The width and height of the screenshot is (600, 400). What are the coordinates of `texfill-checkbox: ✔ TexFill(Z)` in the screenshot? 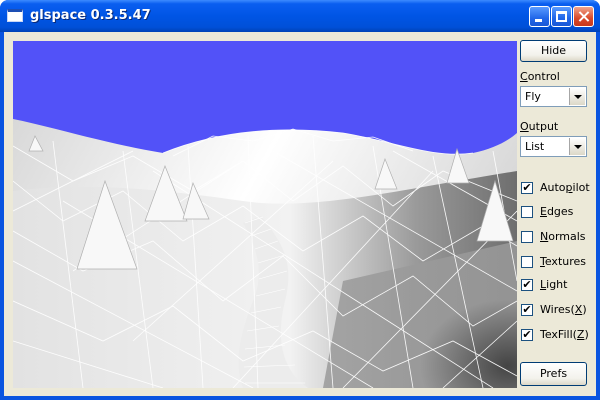 It's located at (555, 335).